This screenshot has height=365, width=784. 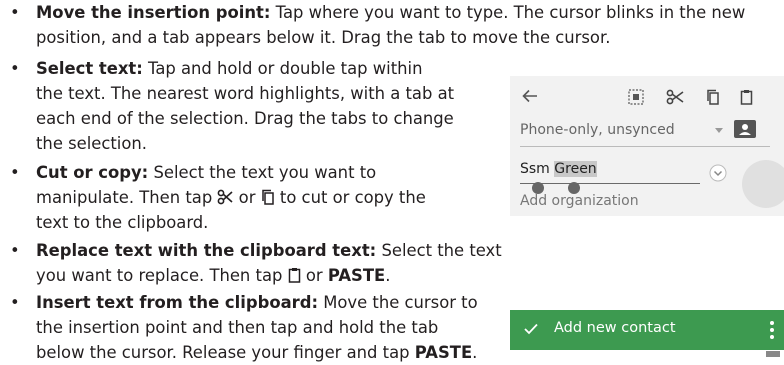 I want to click on dropdown-arrow-icon, so click(x=719, y=130).